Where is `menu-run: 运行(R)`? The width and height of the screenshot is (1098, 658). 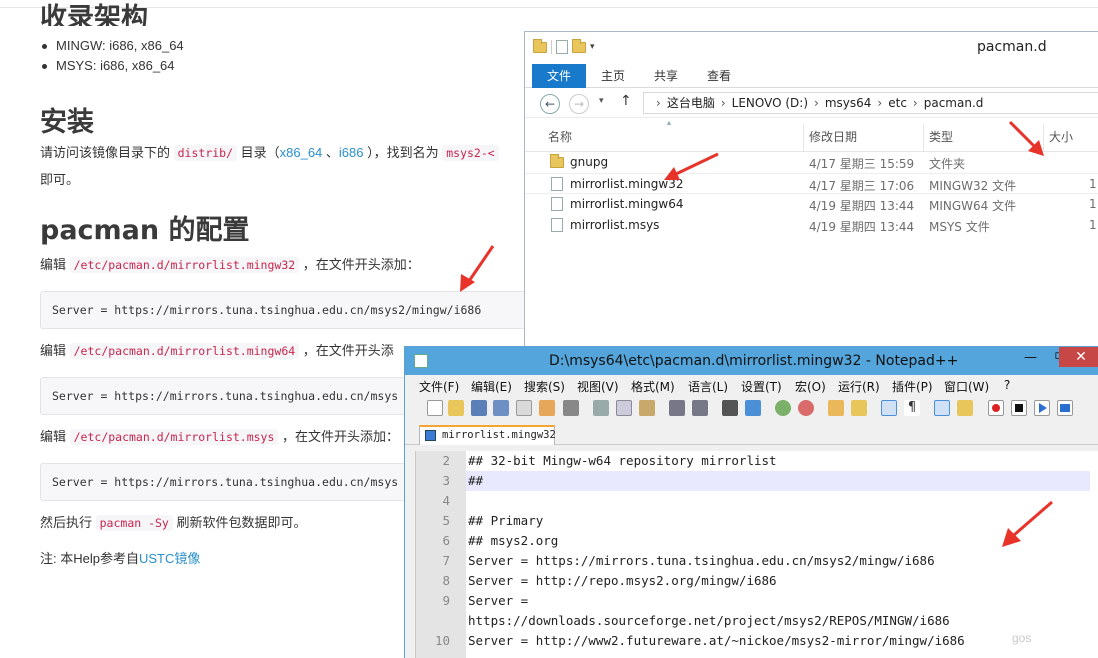
menu-run: 运行(R) is located at coordinates (859, 386).